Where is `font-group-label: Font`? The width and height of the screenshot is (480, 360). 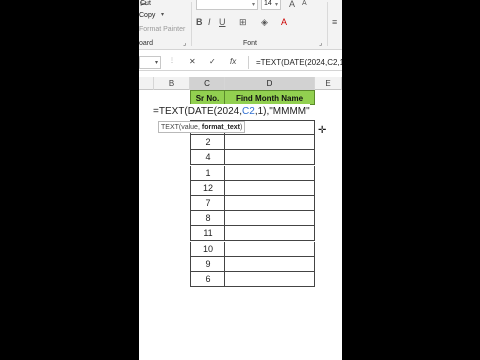
font-group-label: Font is located at coordinates (250, 43).